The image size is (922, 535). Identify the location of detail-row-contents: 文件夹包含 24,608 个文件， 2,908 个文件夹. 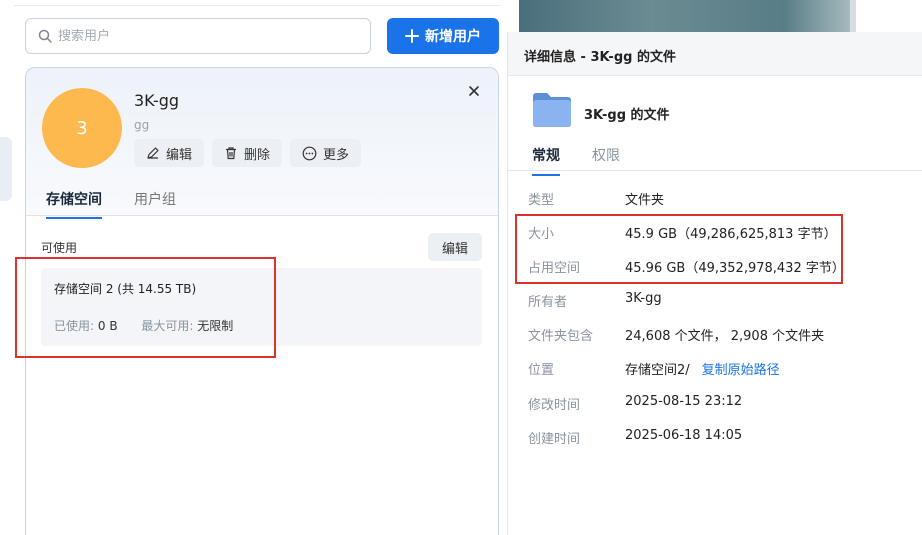
(676, 334).